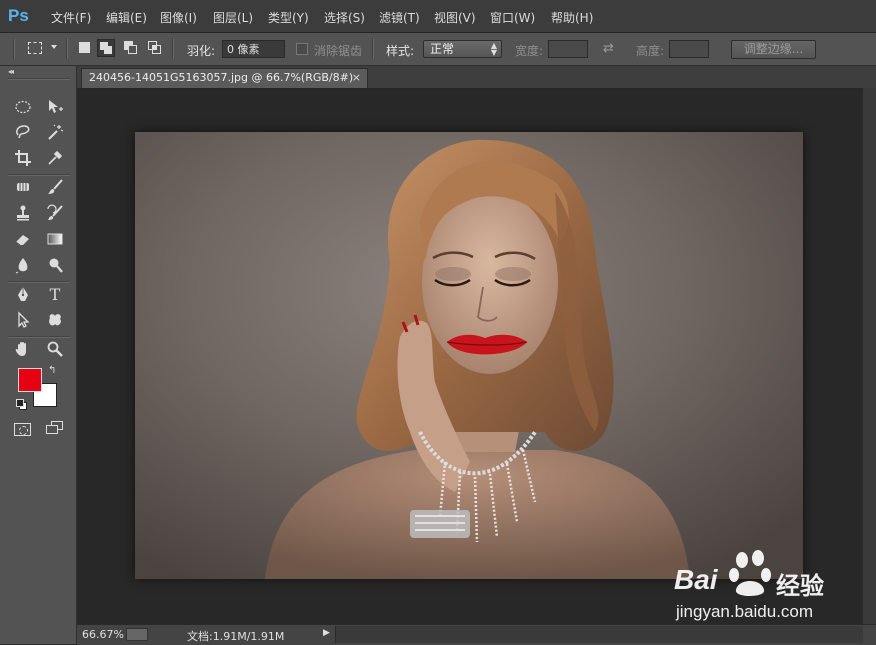  I want to click on eraser-tool-icon, so click(23, 239).